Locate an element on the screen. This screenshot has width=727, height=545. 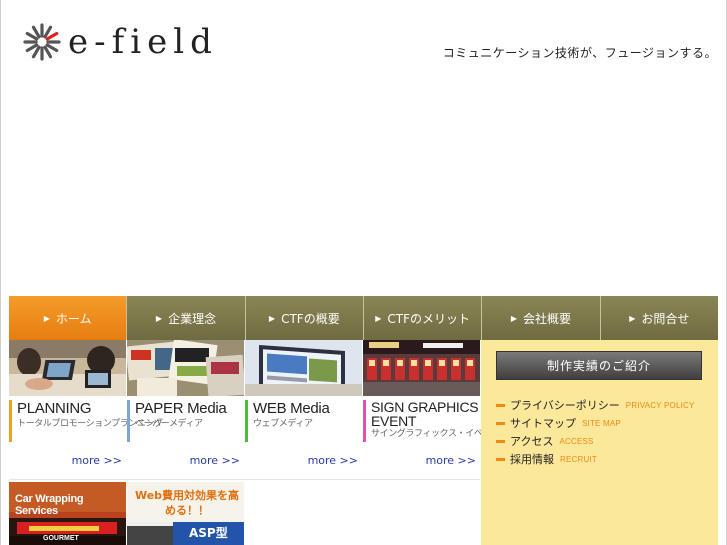
link-label-en: RECRUIT is located at coordinates (578, 459).